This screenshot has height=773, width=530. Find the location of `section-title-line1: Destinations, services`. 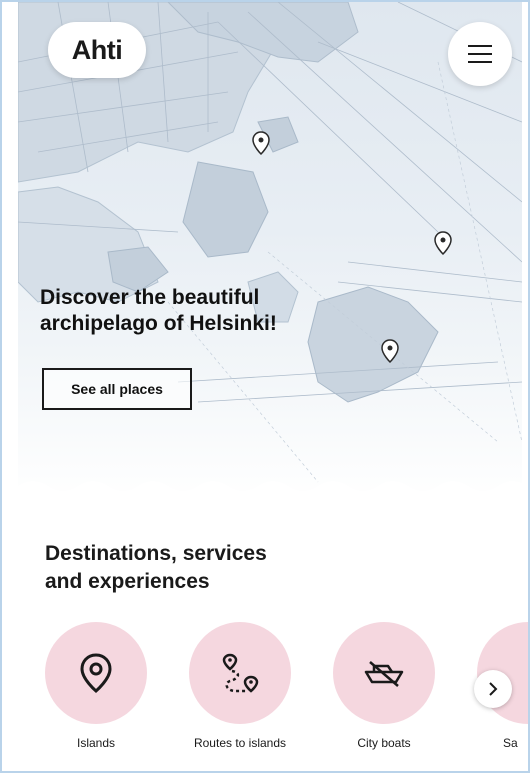

section-title-line1: Destinations, services is located at coordinates (156, 553).